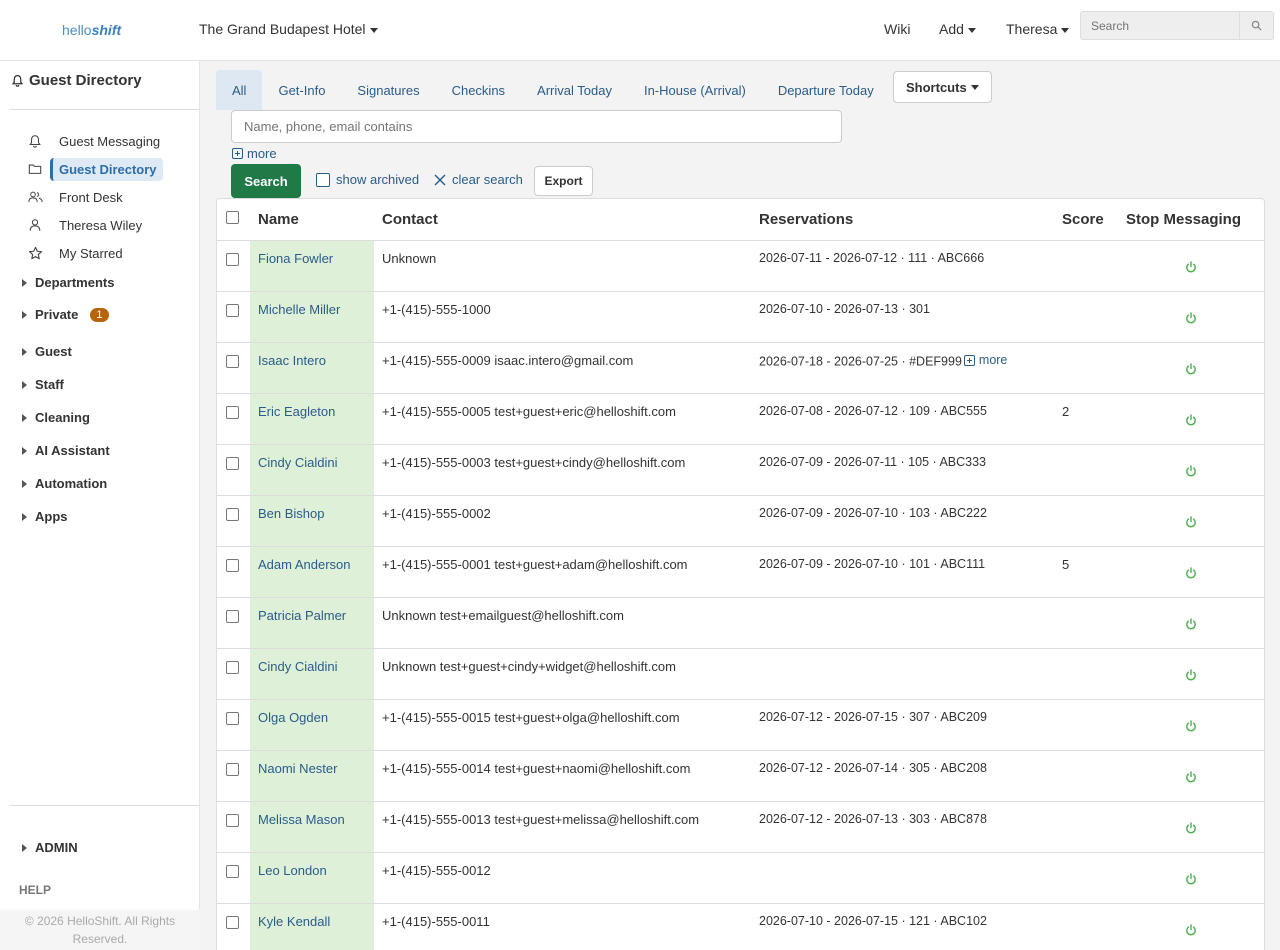  What do you see at coordinates (64, 483) in the screenshot?
I see `sidebar-group-automation: Automation` at bounding box center [64, 483].